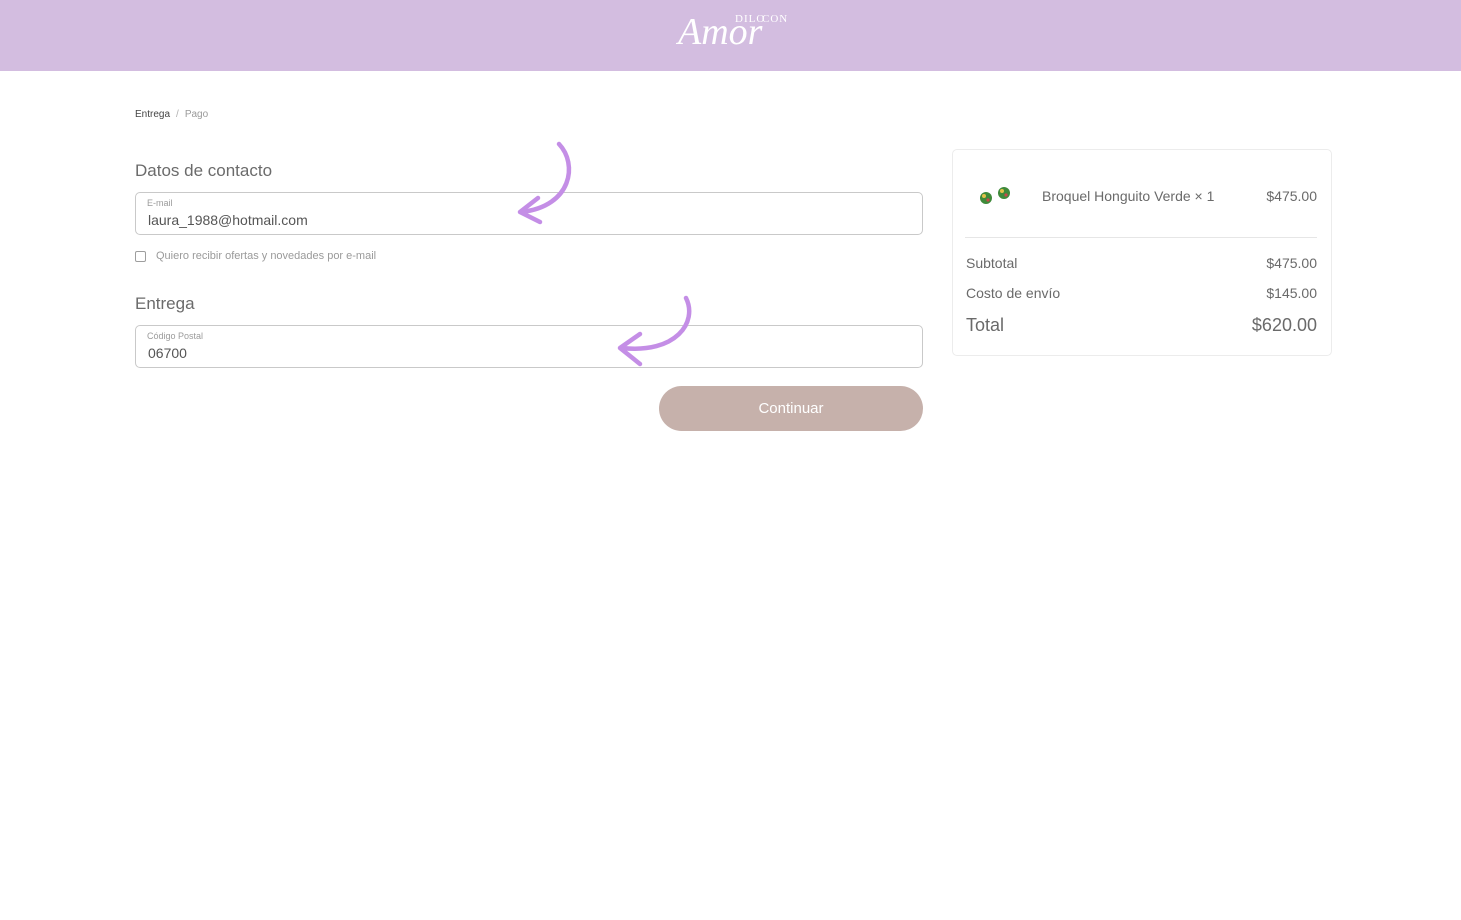  What do you see at coordinates (228, 220) in the screenshot?
I see `email-input: laura_1988@hotmail.com` at bounding box center [228, 220].